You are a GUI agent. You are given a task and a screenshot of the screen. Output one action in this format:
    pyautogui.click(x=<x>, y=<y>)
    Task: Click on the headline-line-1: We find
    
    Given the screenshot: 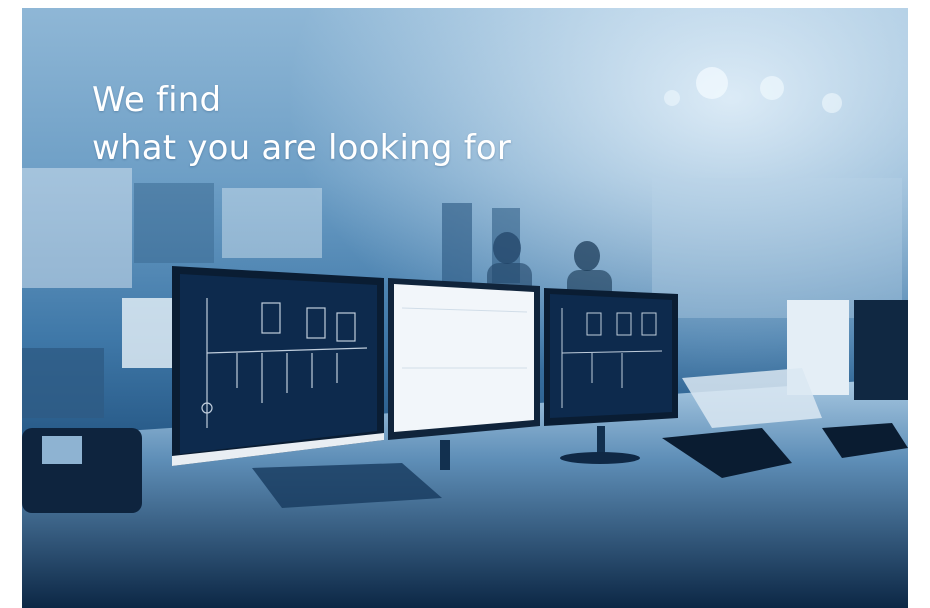 What is the action you would take?
    pyautogui.click(x=157, y=100)
    